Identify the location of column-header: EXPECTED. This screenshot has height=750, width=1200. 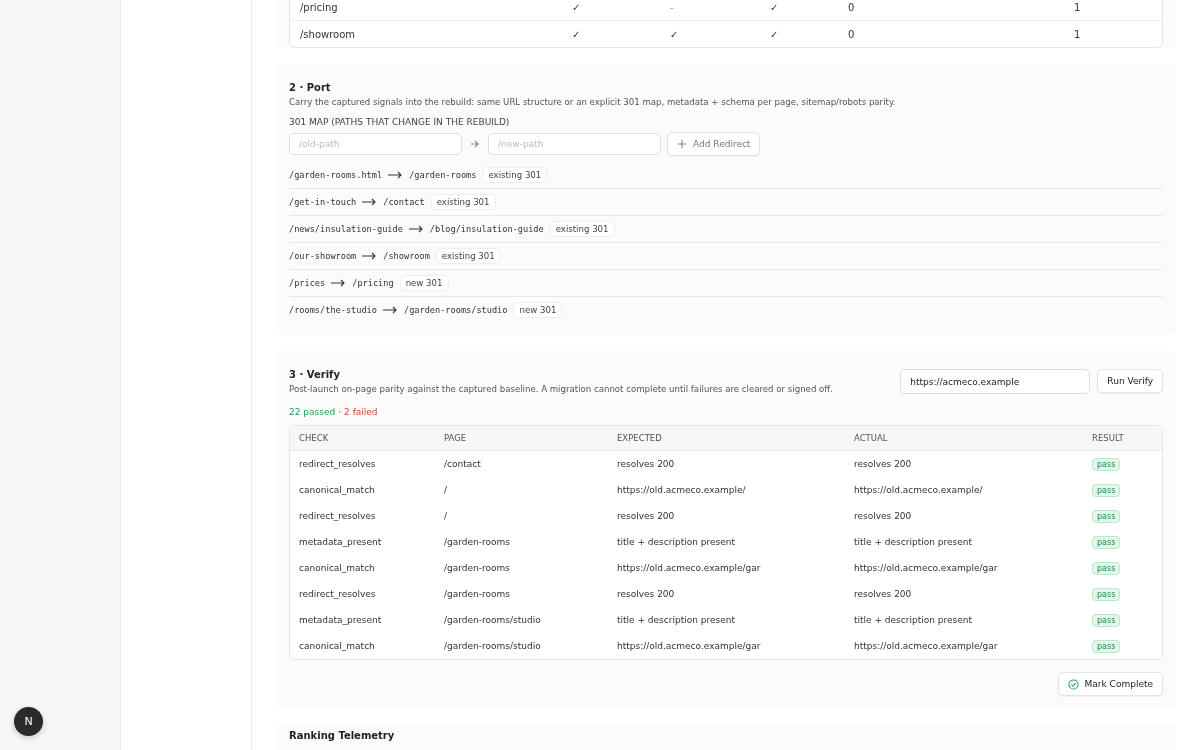
(640, 438).